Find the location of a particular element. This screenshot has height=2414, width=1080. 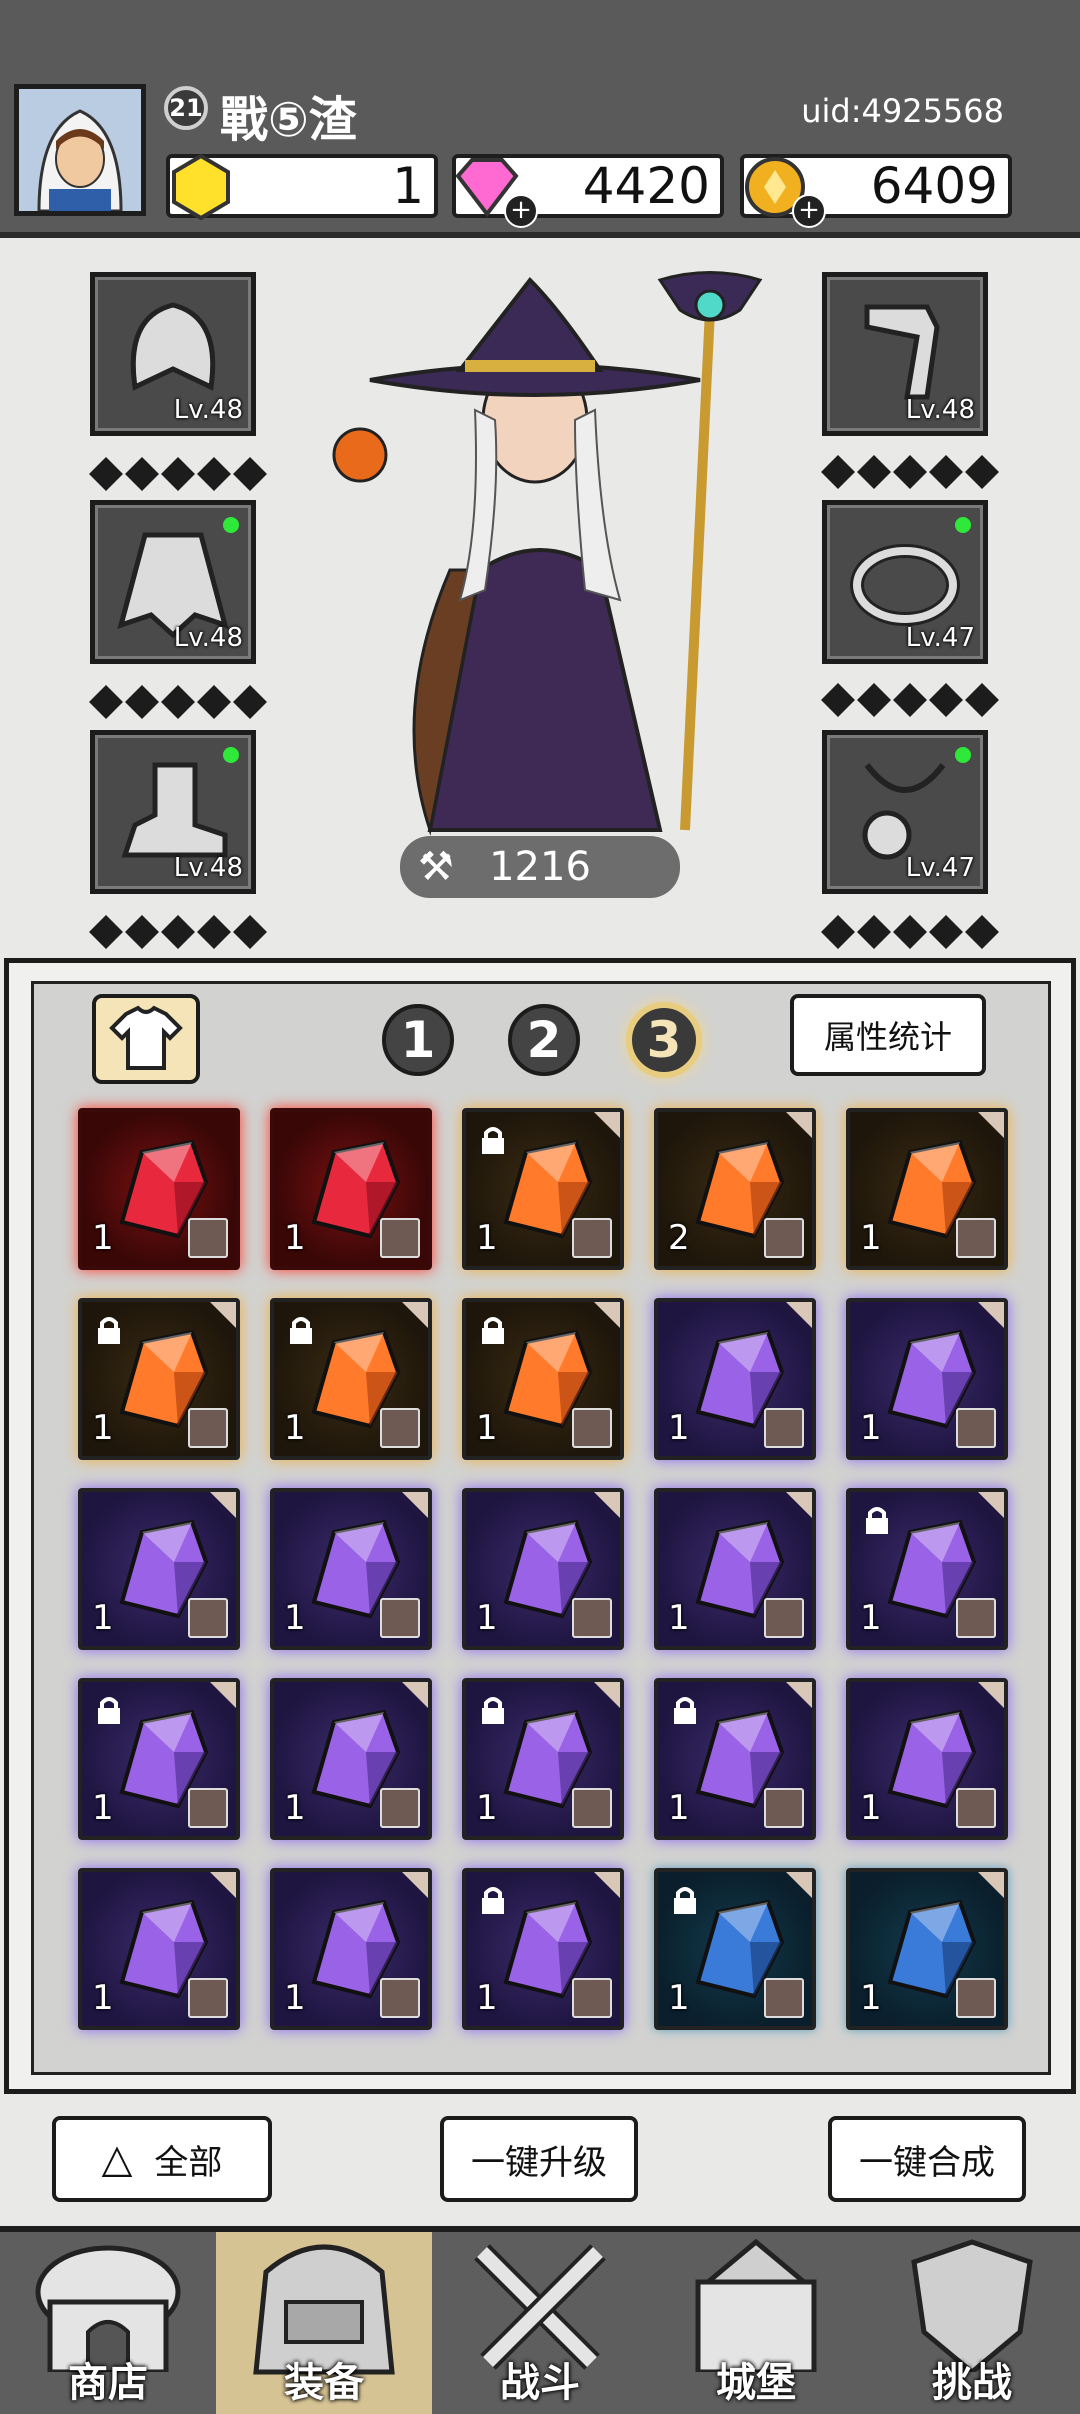

top-bar: 21 戰⑤渣 uid:4925568 1 + 4420 + 6409 is located at coordinates (540, 119).